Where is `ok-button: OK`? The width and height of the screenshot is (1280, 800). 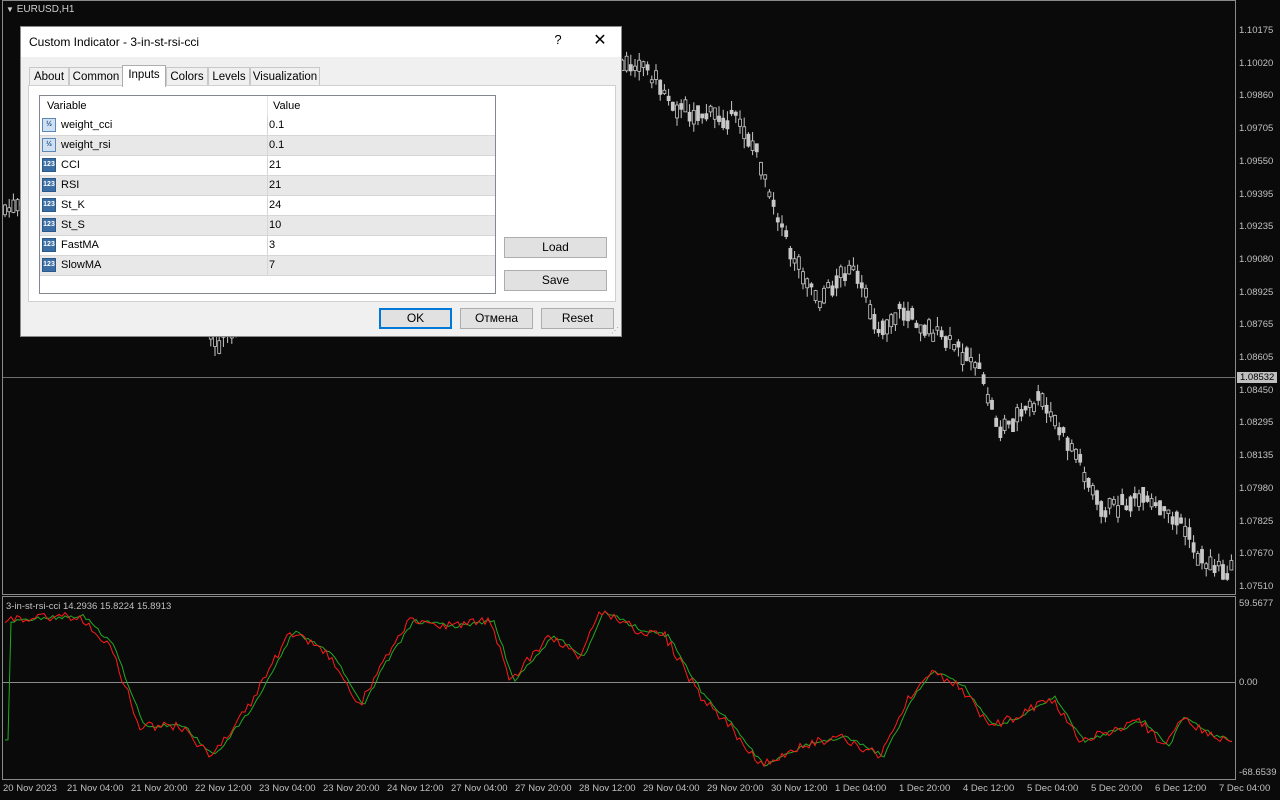
ok-button: OK is located at coordinates (415, 318).